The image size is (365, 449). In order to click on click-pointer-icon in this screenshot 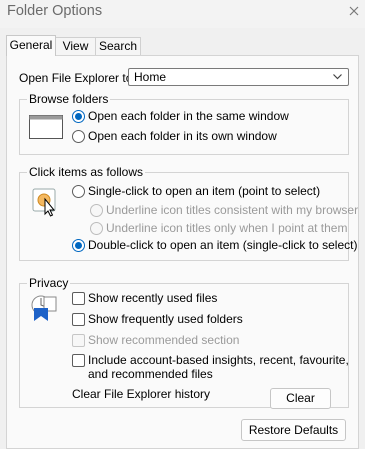, I will do `click(44, 202)`.